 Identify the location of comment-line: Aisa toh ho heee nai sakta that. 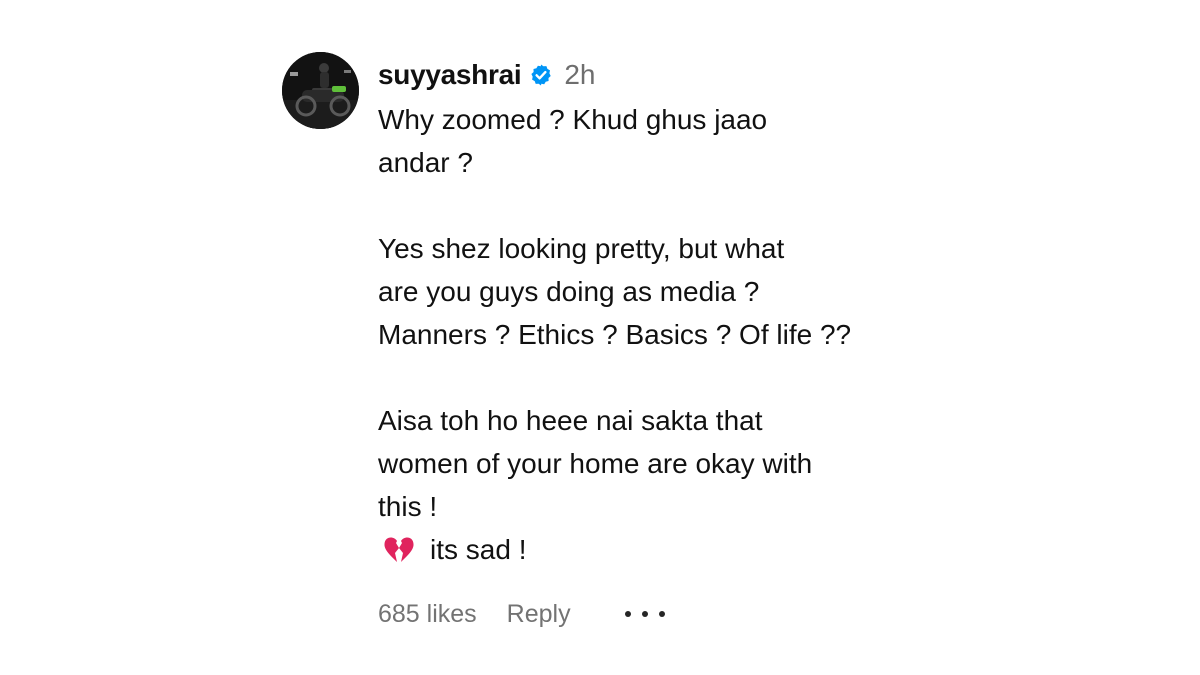
(570, 420).